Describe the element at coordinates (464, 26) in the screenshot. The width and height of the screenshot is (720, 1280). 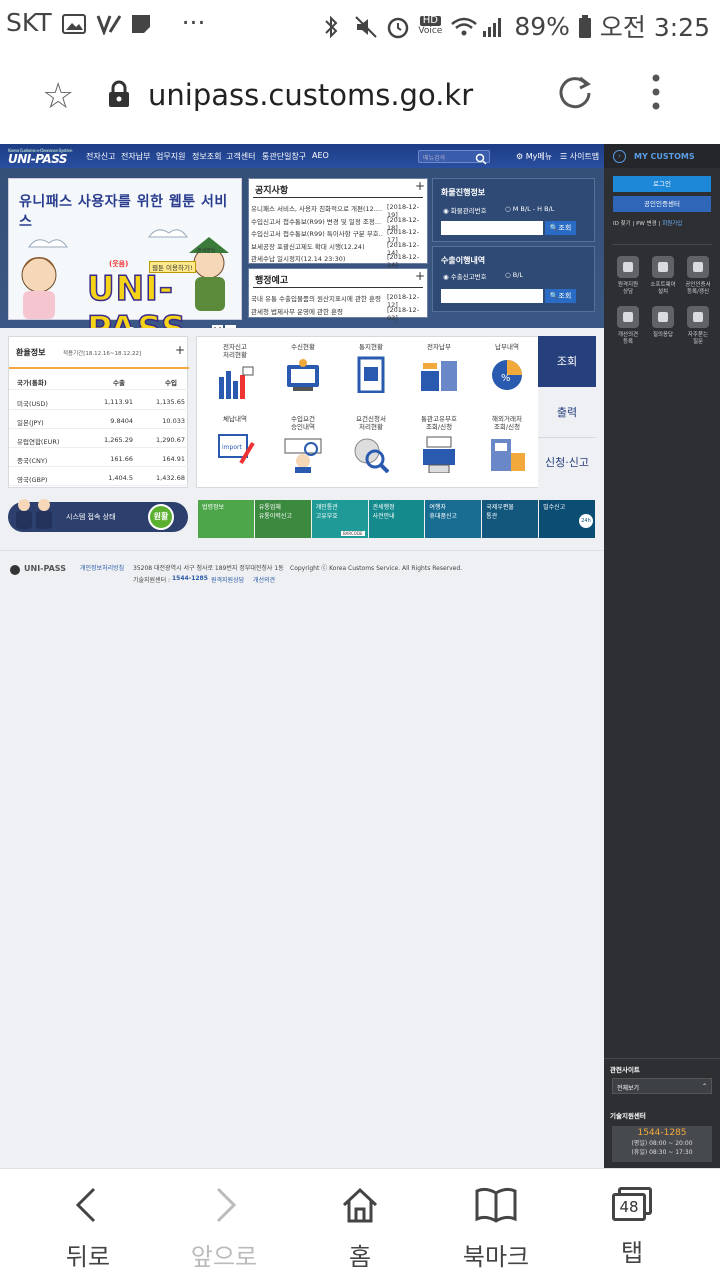
I see `wifi-icon` at that location.